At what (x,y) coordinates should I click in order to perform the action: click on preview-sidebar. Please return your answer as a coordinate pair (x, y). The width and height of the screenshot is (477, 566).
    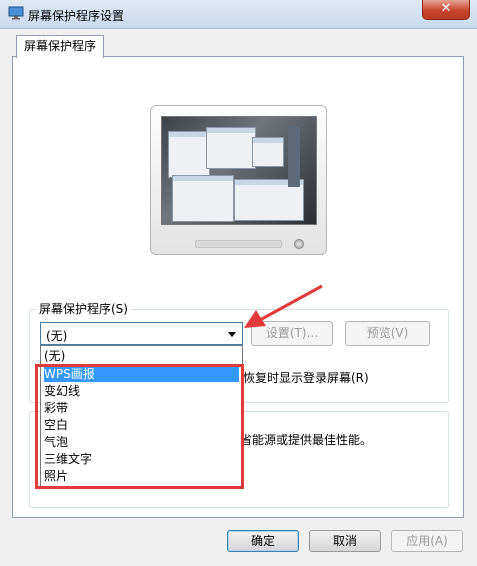
    Looking at the image, I should click on (294, 157).